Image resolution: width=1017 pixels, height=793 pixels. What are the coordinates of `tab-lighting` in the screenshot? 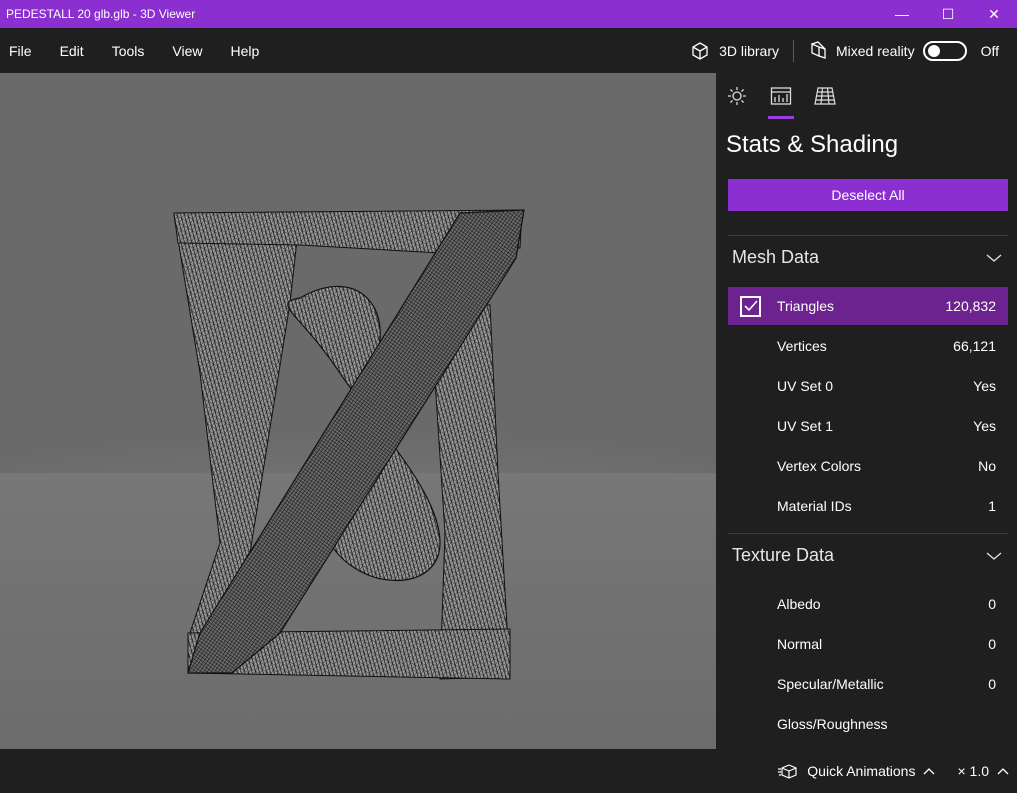 It's located at (737, 96).